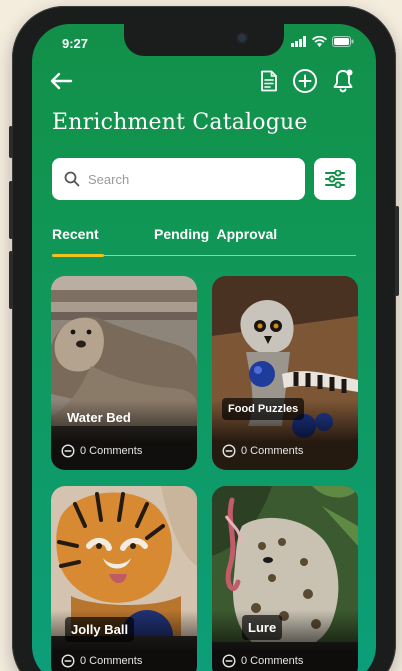  I want to click on notifications-button, so click(343, 81).